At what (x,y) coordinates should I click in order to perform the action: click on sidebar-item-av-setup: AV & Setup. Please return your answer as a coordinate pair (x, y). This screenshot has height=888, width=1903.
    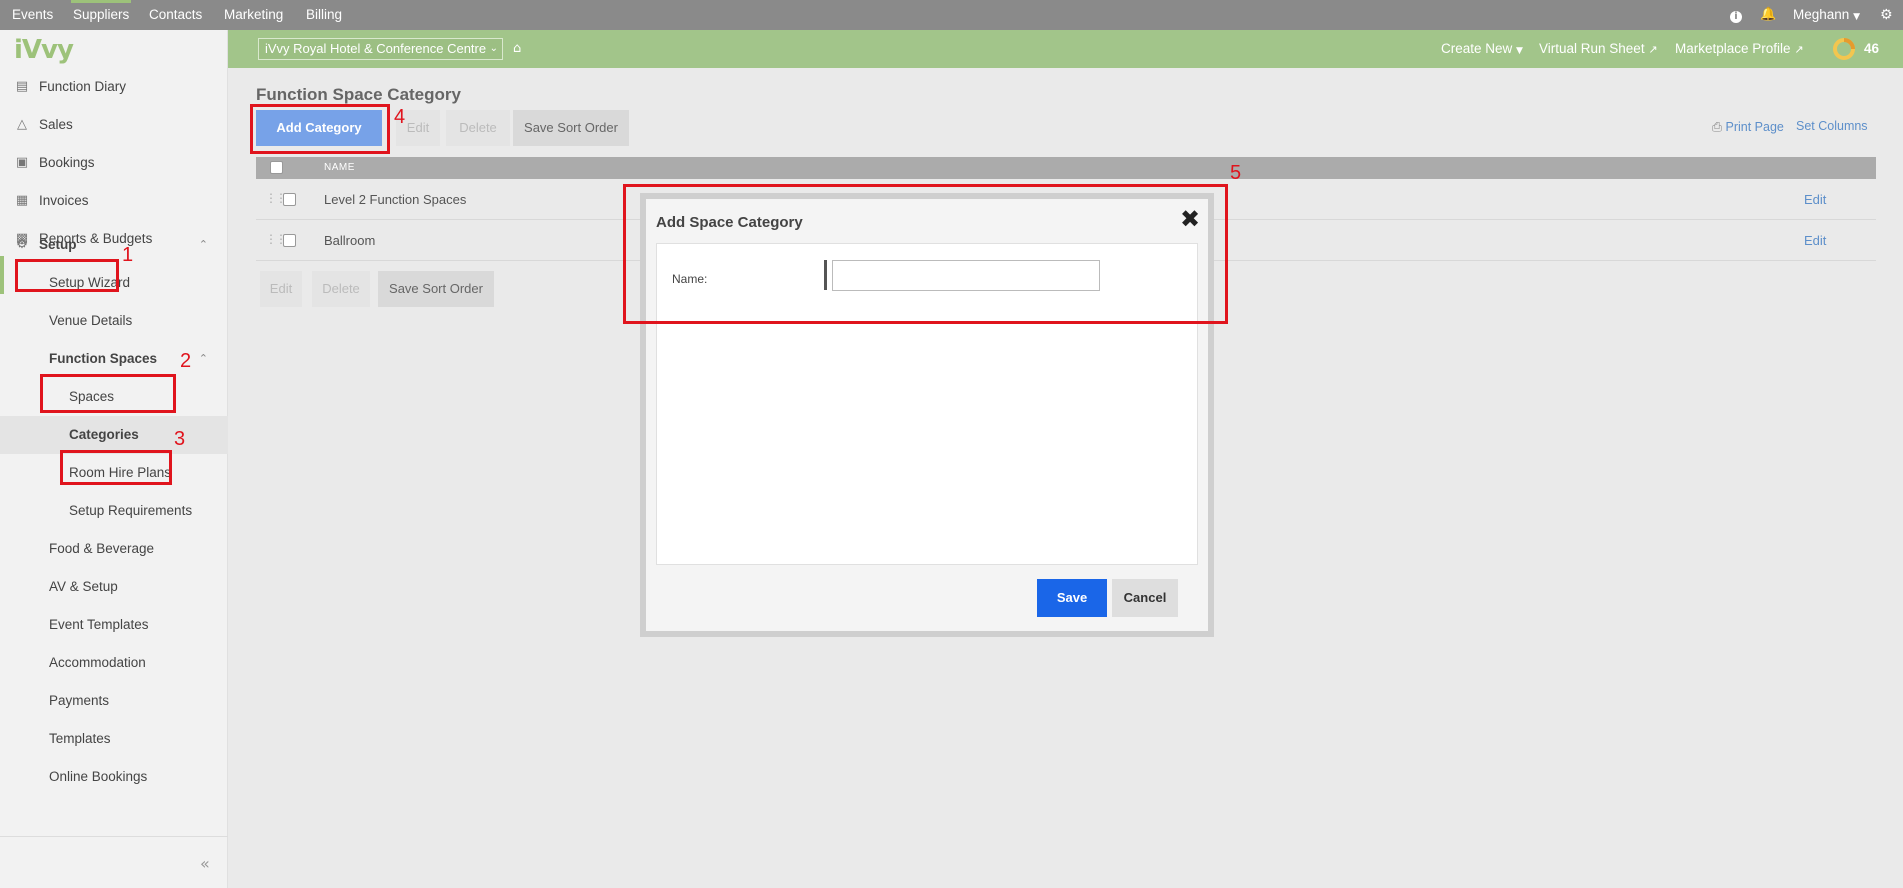
    Looking at the image, I should click on (114, 587).